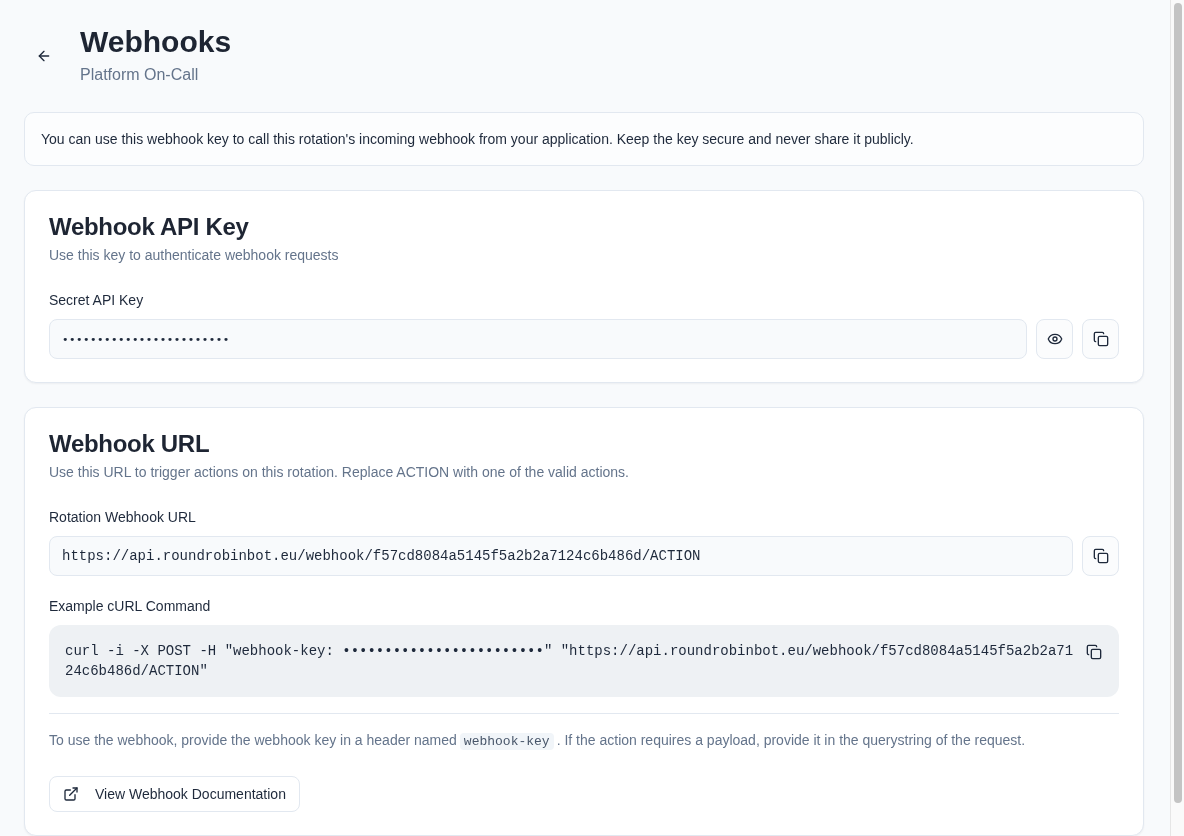 The width and height of the screenshot is (1184, 836). I want to click on view-documentation-button: View Webhook Documentation, so click(174, 794).